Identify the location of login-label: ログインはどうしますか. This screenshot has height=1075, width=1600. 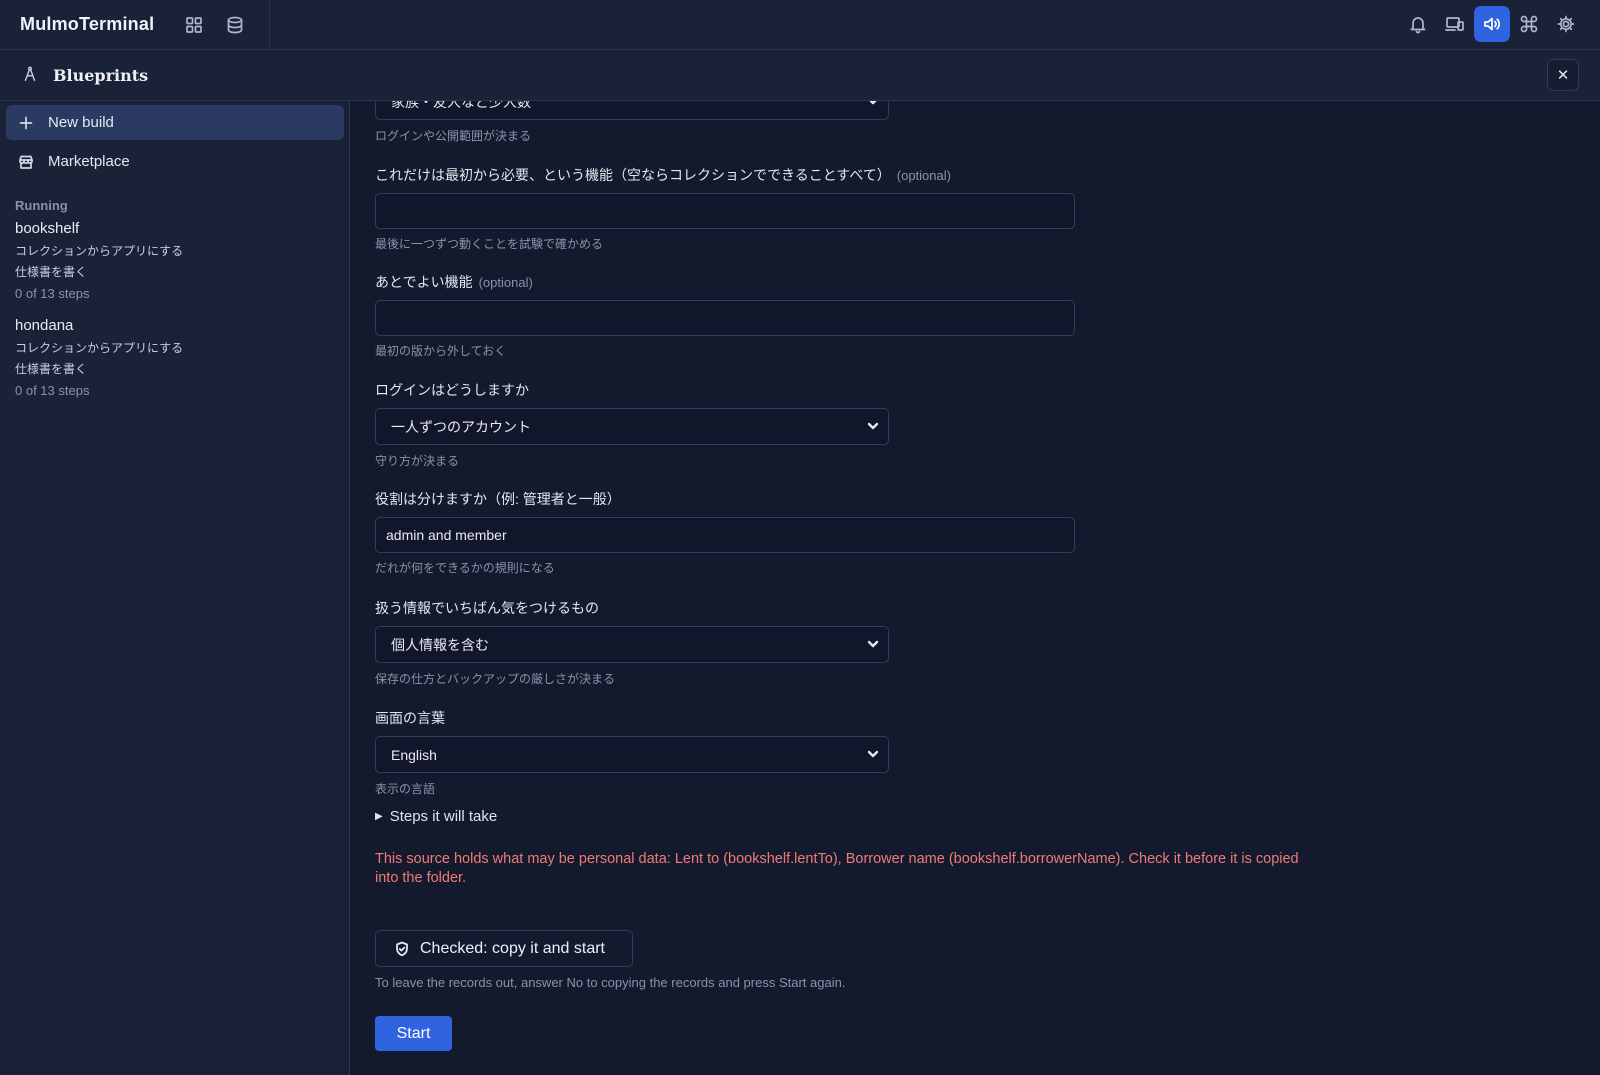
(452, 390).